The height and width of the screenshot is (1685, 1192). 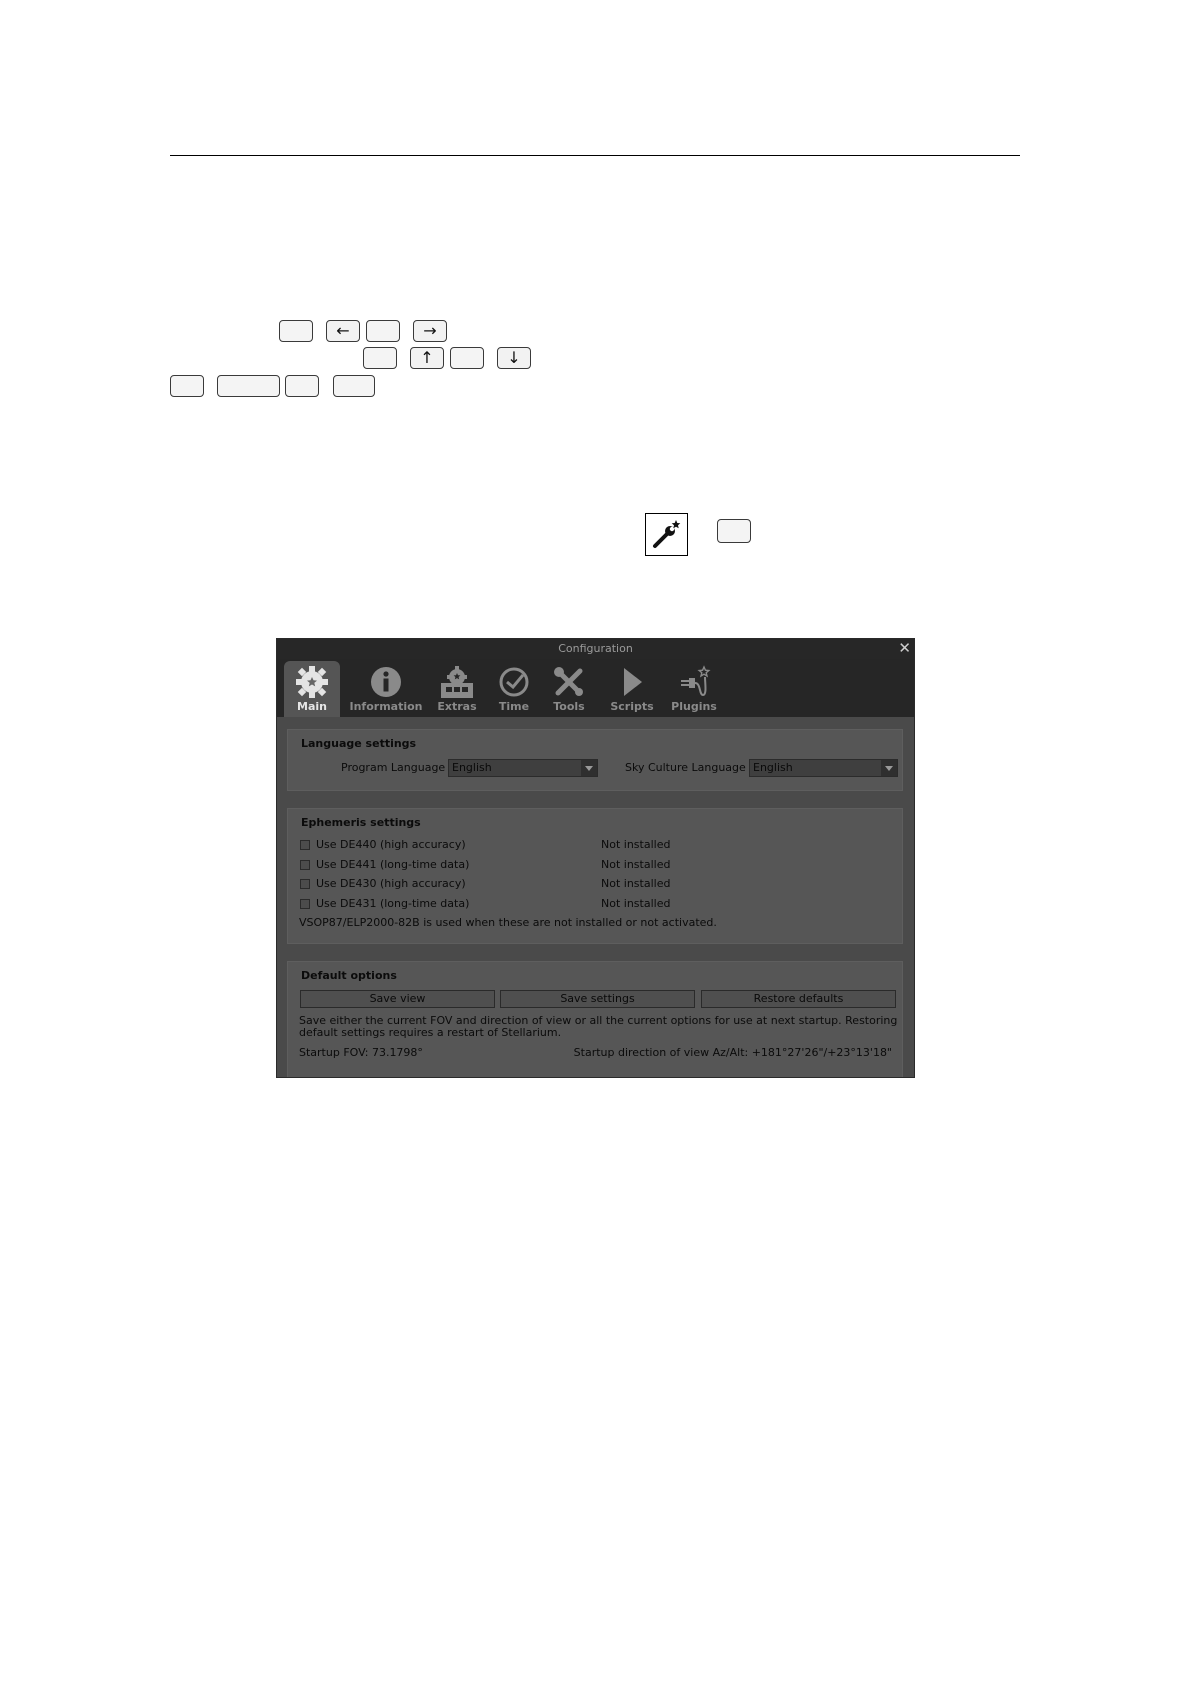 I want to click on clock-icon, so click(x=514, y=682).